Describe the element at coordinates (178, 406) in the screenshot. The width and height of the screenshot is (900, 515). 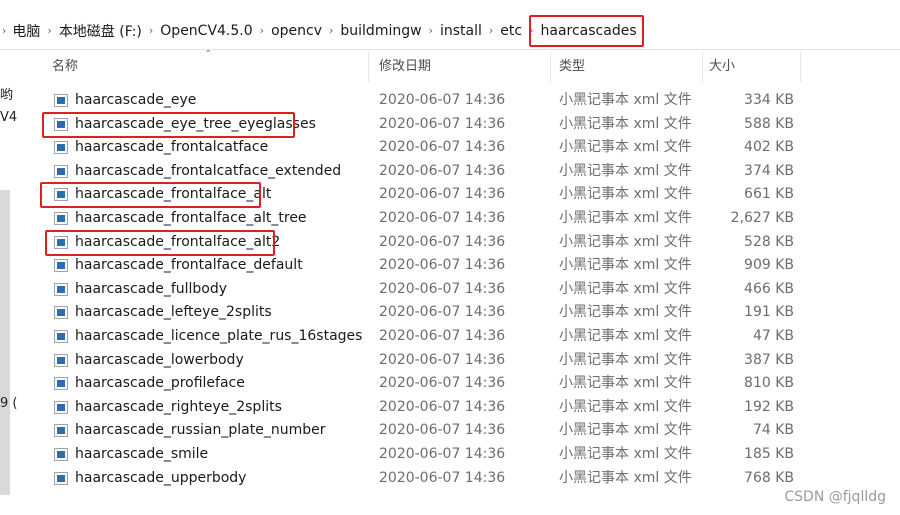
I see `file-name: haarcascade_righteye_2splits` at that location.